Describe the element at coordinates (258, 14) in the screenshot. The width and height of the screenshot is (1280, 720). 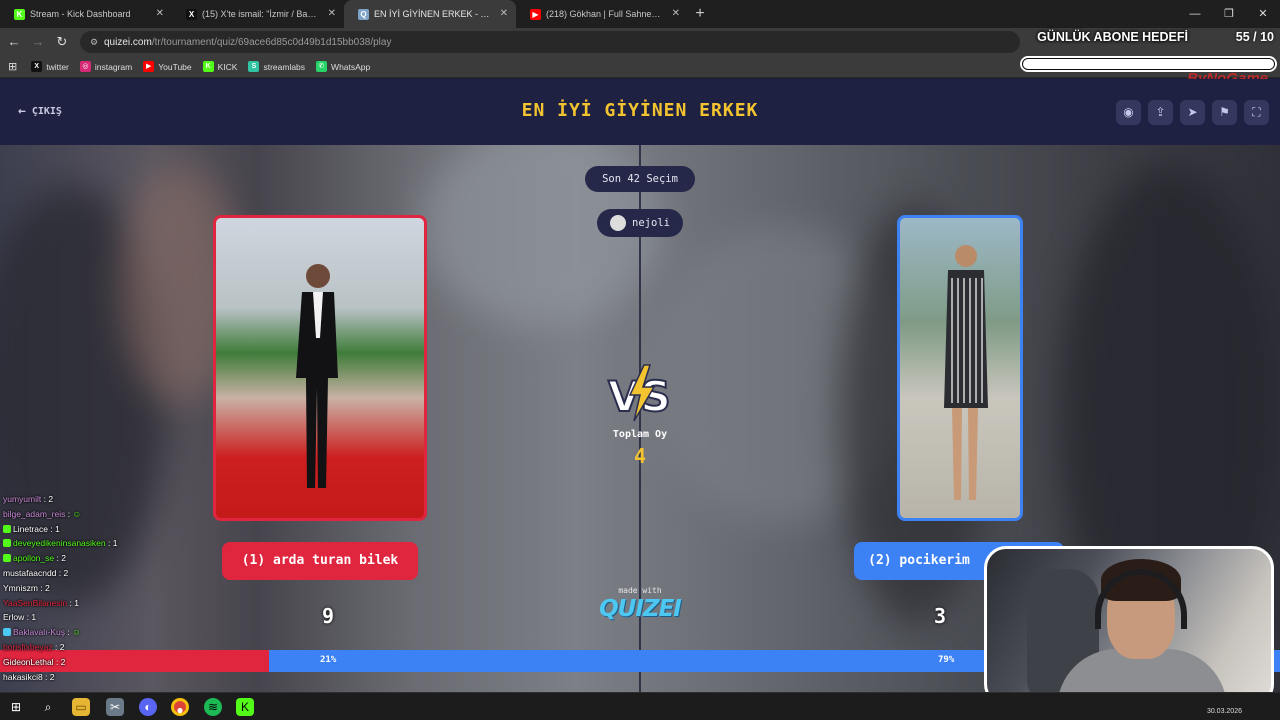
I see `browser-tab: X (15) X'te ismail: "İzmir / Bakırçay ✕` at that location.